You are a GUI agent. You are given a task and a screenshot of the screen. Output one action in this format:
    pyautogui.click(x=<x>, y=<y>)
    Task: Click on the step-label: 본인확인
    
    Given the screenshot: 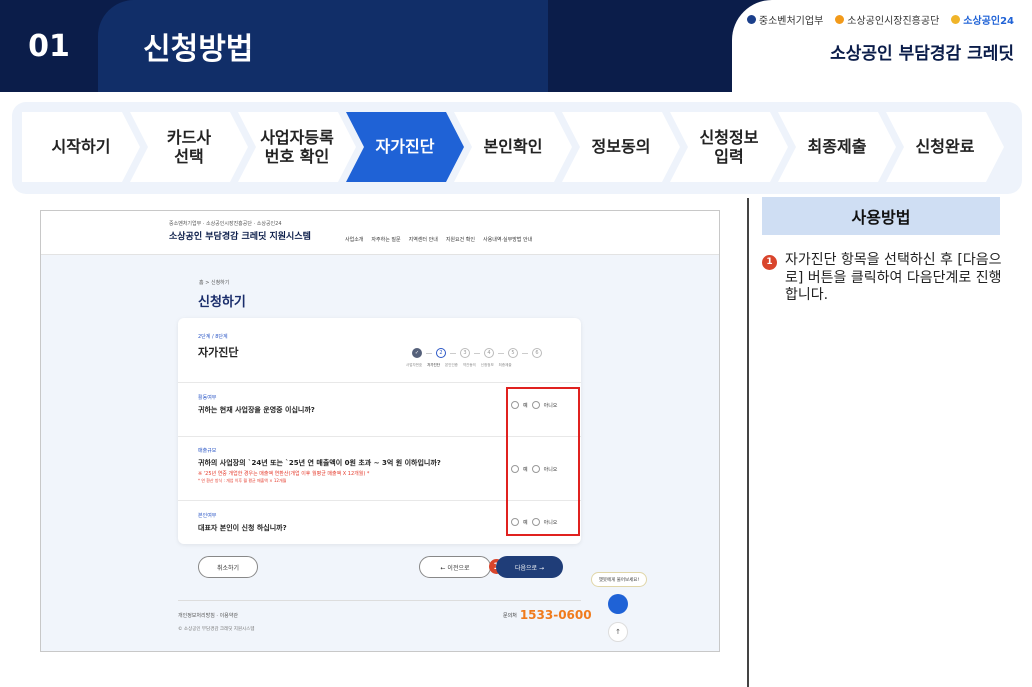 What is the action you would take?
    pyautogui.click(x=513, y=147)
    